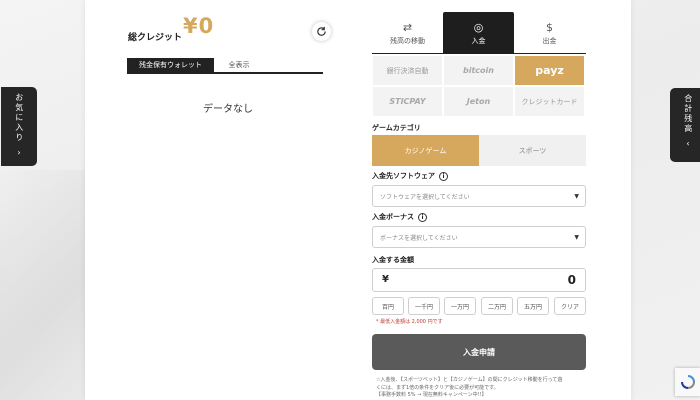 The height and width of the screenshot is (400, 700). Describe the element at coordinates (437, 387) in the screenshot. I see `footnote-line: くには、まず1倍の条件をクリア後に必要が可能です。` at that location.